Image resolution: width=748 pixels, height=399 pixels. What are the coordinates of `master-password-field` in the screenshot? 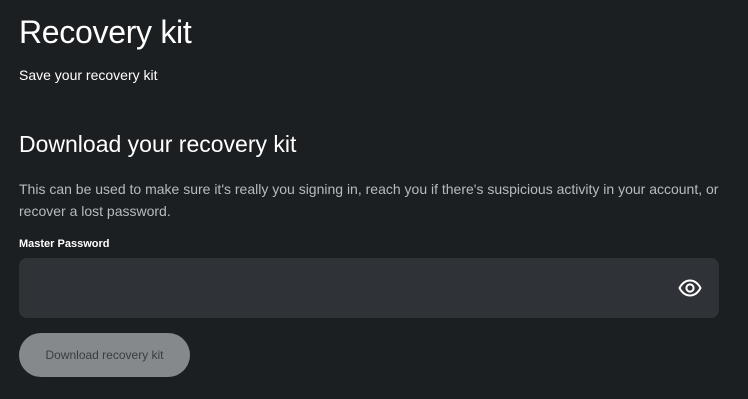 It's located at (369, 288).